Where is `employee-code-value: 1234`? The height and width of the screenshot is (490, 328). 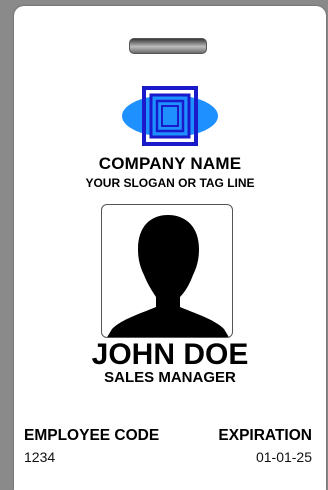
employee-code-value: 1234 is located at coordinates (40, 457).